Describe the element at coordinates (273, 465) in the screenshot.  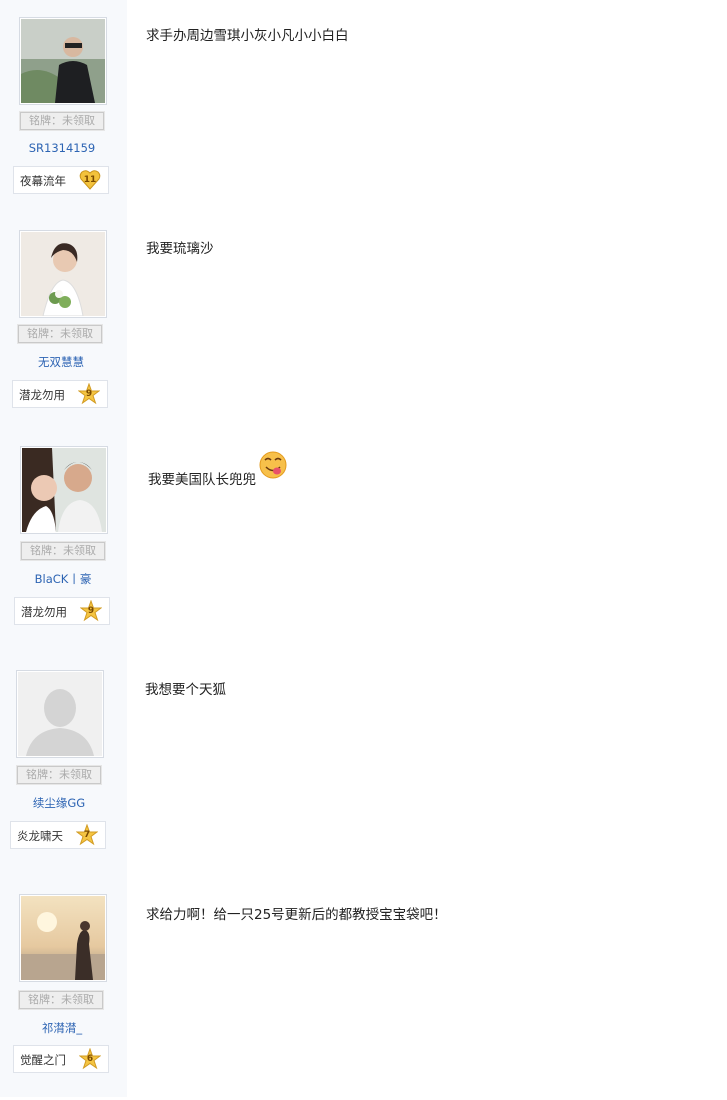
I see `tongue-smiley-emoji-icon` at that location.